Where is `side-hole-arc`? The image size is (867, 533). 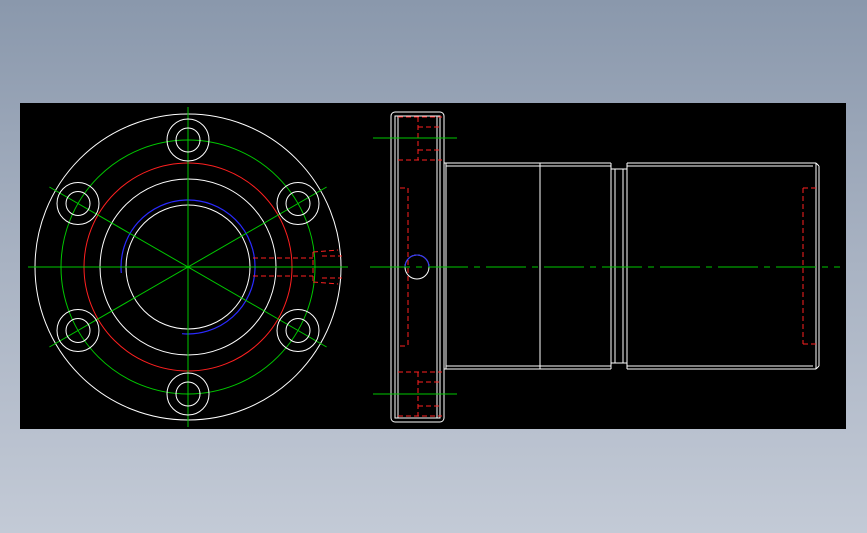
side-hole-arc is located at coordinates (417, 261).